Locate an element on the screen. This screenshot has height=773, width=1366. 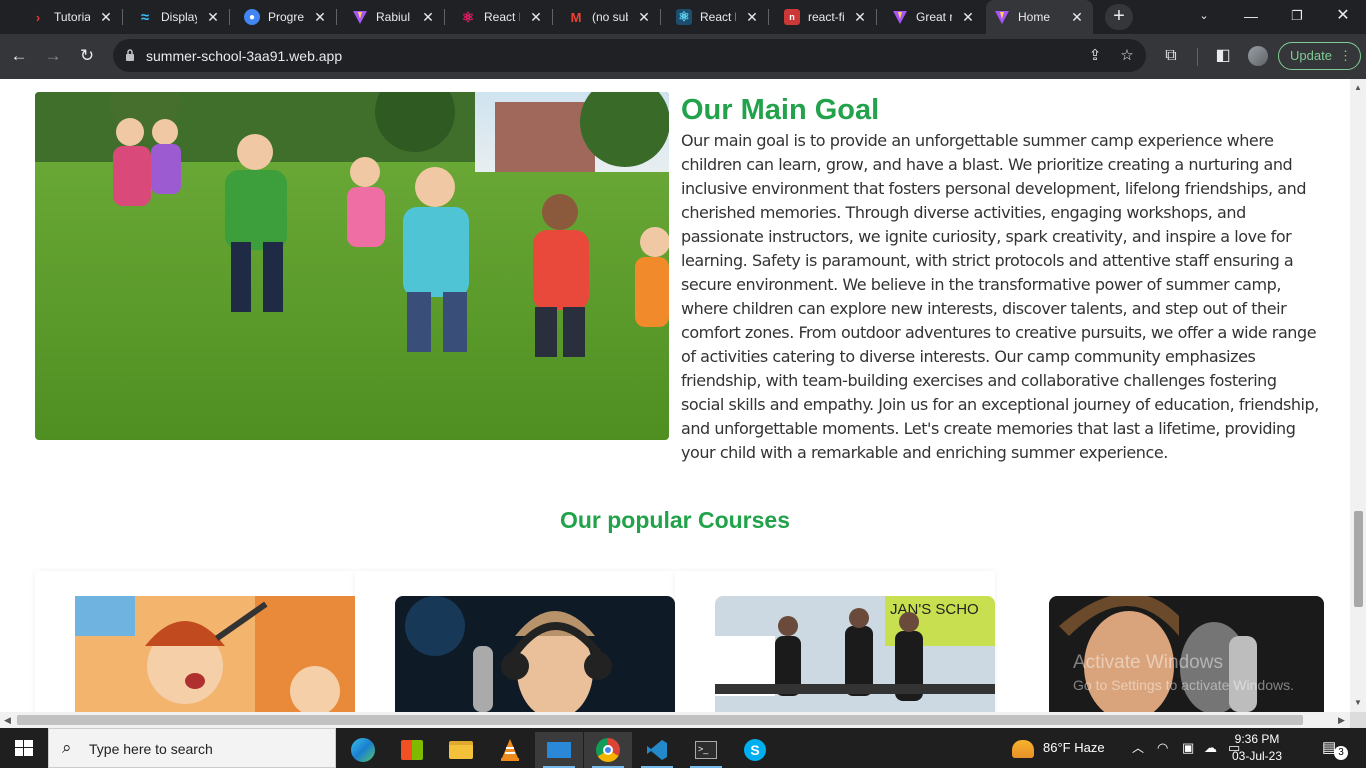
edge-icon is located at coordinates (363, 750).